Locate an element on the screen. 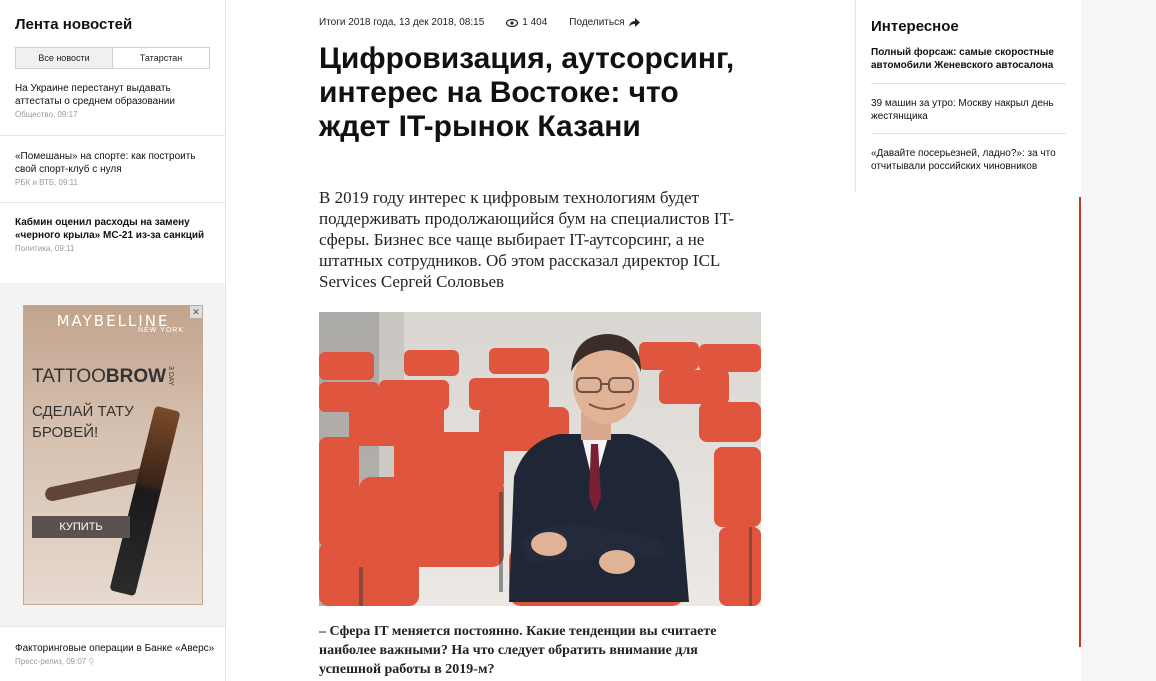 The width and height of the screenshot is (1156, 681). views-count: 1 404 is located at coordinates (535, 22).